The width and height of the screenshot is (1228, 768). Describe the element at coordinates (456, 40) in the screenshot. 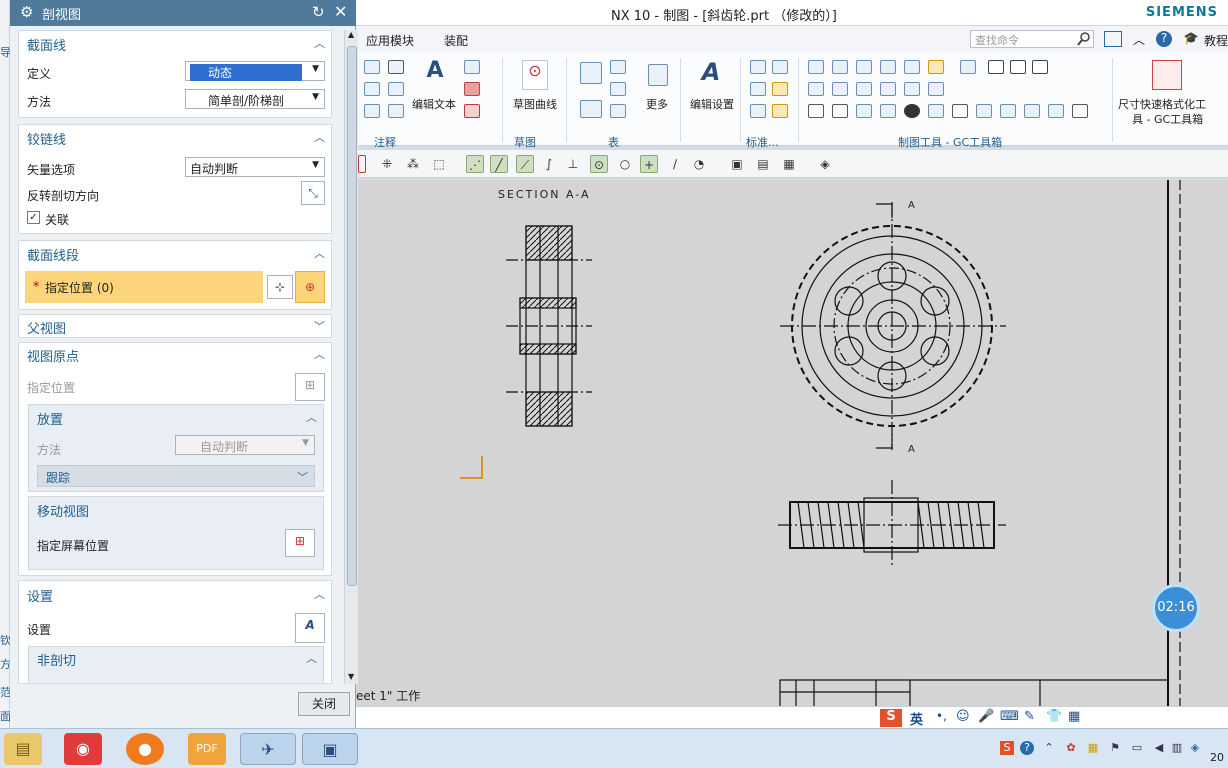

I see `menu-assembly: 装配` at that location.